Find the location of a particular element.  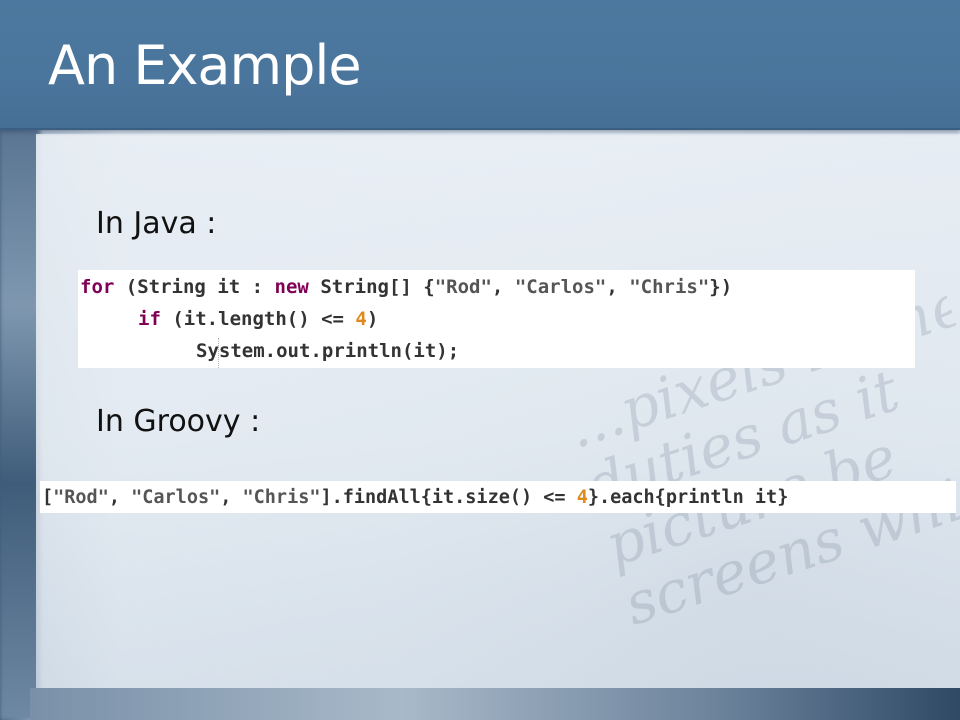

code-punctuation: } is located at coordinates (783, 497).